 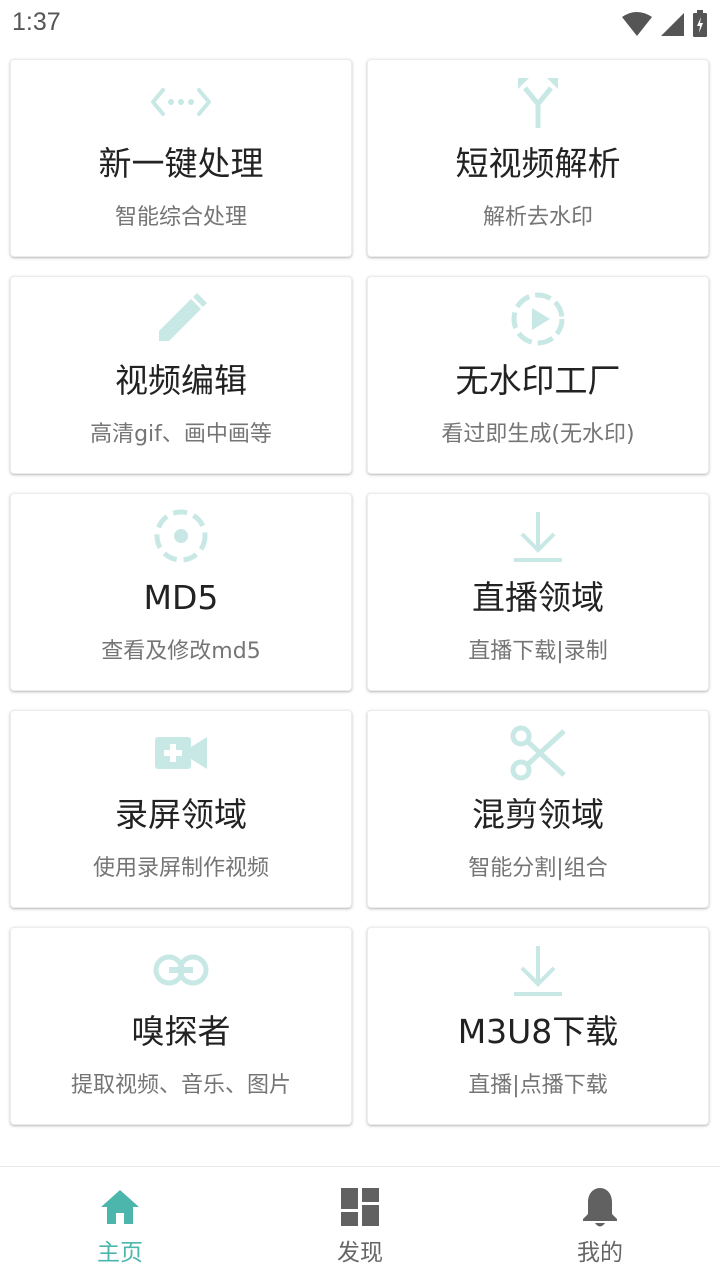 I want to click on wifi-icon, so click(x=637, y=24).